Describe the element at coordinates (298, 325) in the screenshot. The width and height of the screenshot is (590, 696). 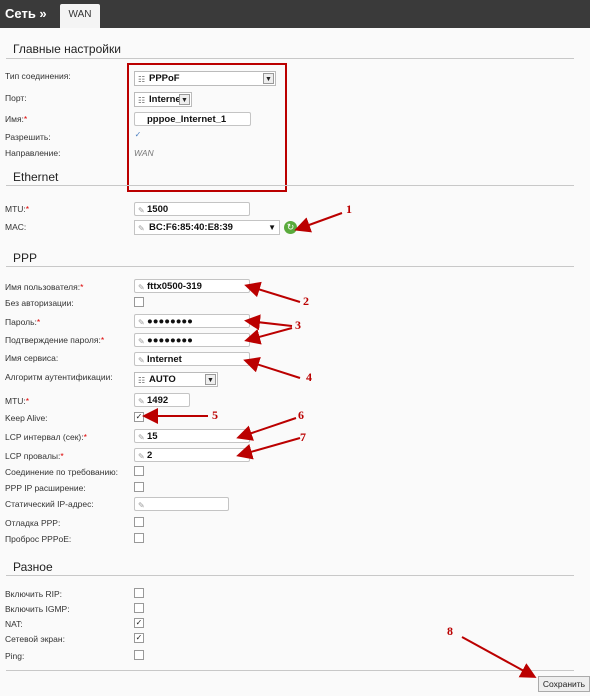
I see `annotation-3: 3` at that location.